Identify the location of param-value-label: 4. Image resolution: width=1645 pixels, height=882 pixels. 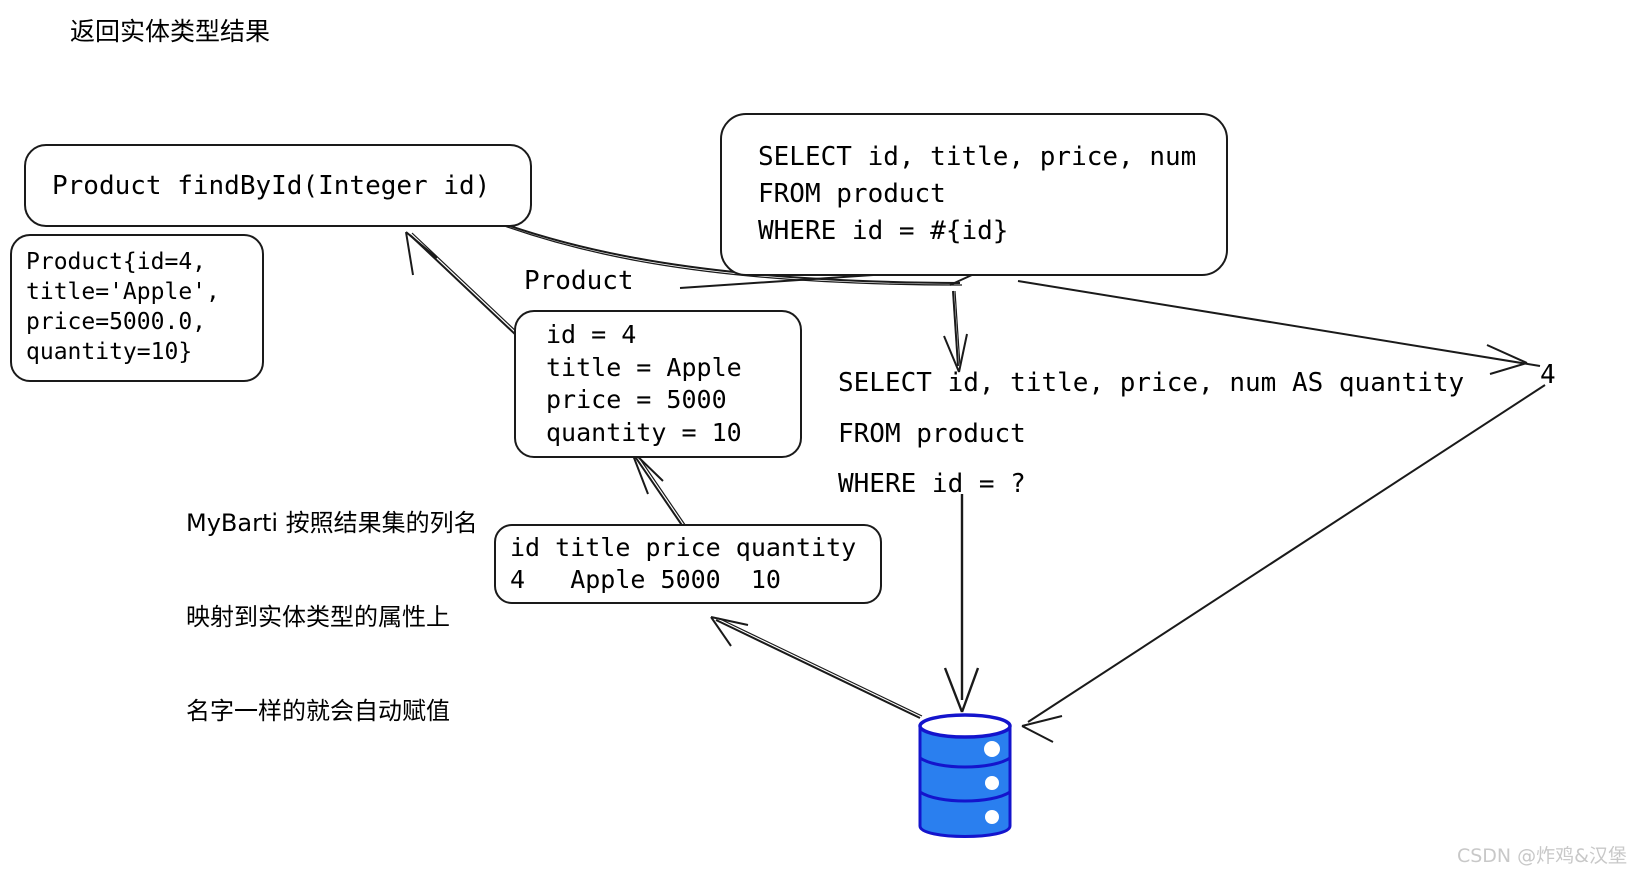
(1548, 375).